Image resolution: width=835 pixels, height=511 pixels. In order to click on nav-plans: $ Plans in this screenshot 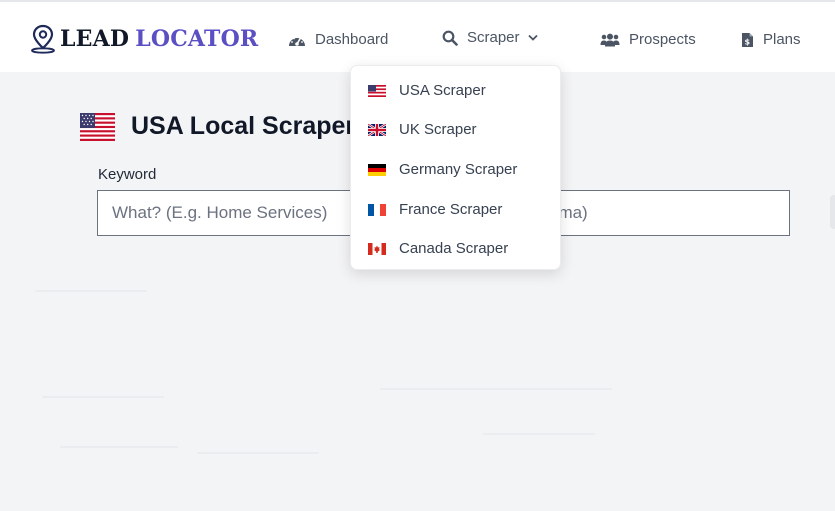, I will do `click(771, 39)`.